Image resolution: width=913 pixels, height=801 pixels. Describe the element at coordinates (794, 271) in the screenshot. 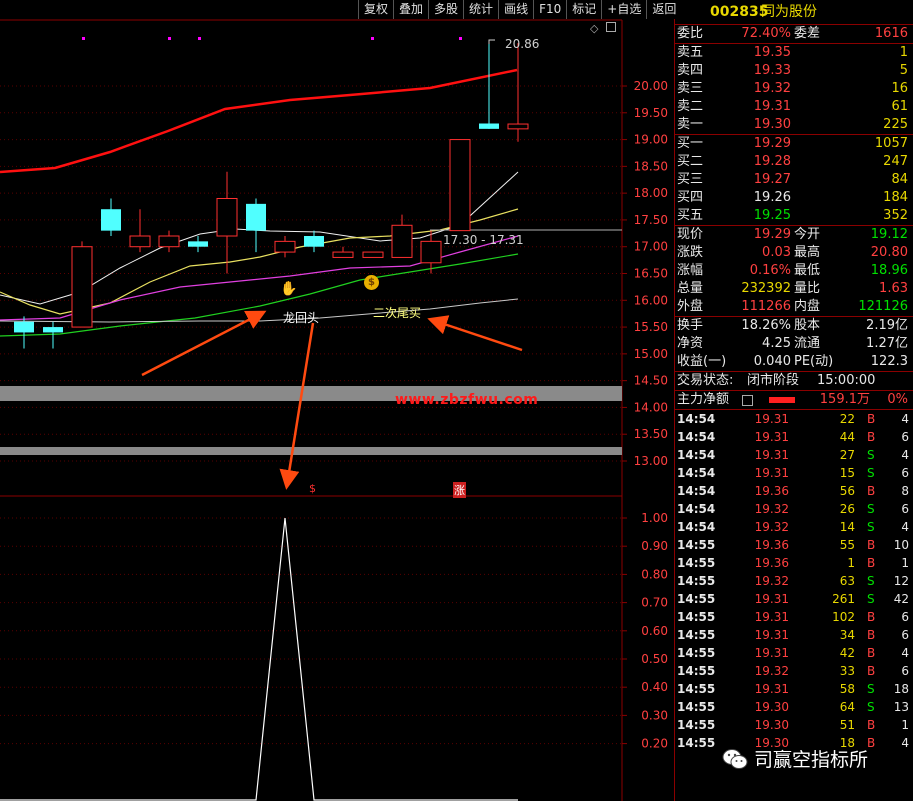

I see `stat-row: 涨幅 0.16% 最低 18.96` at that location.